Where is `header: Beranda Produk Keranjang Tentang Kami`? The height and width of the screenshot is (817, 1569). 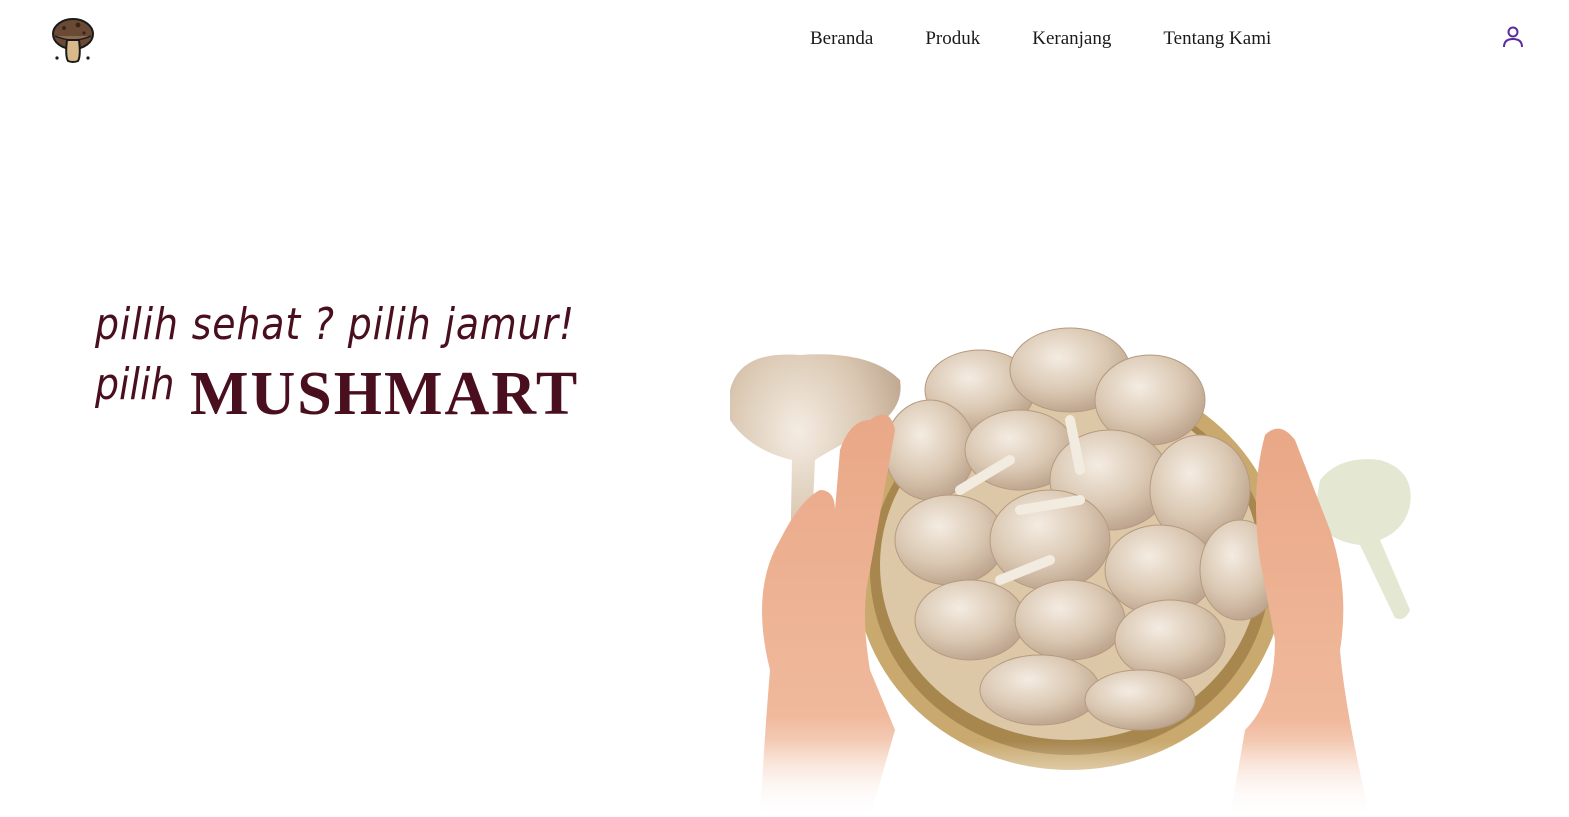
header: Beranda Produk Keranjang Tentang Kami is located at coordinates (784, 40).